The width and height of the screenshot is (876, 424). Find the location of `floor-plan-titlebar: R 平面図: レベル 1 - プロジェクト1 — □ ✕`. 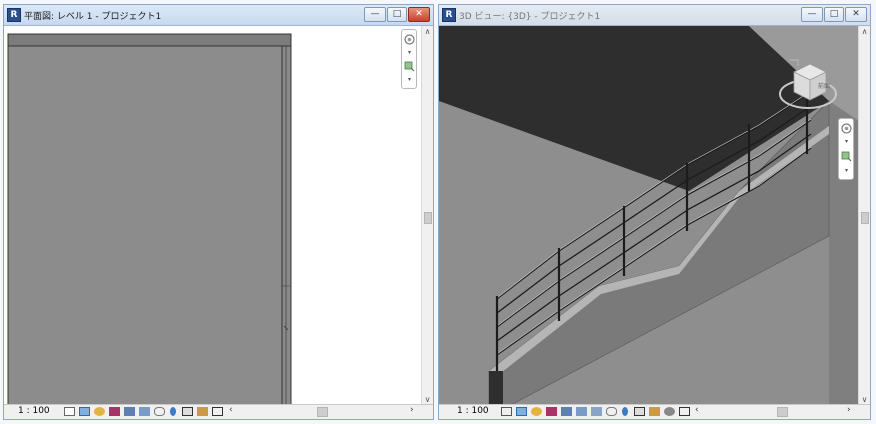

floor-plan-titlebar: R 平面図: レベル 1 - プロジェクト1 — □ ✕ is located at coordinates (218, 15).